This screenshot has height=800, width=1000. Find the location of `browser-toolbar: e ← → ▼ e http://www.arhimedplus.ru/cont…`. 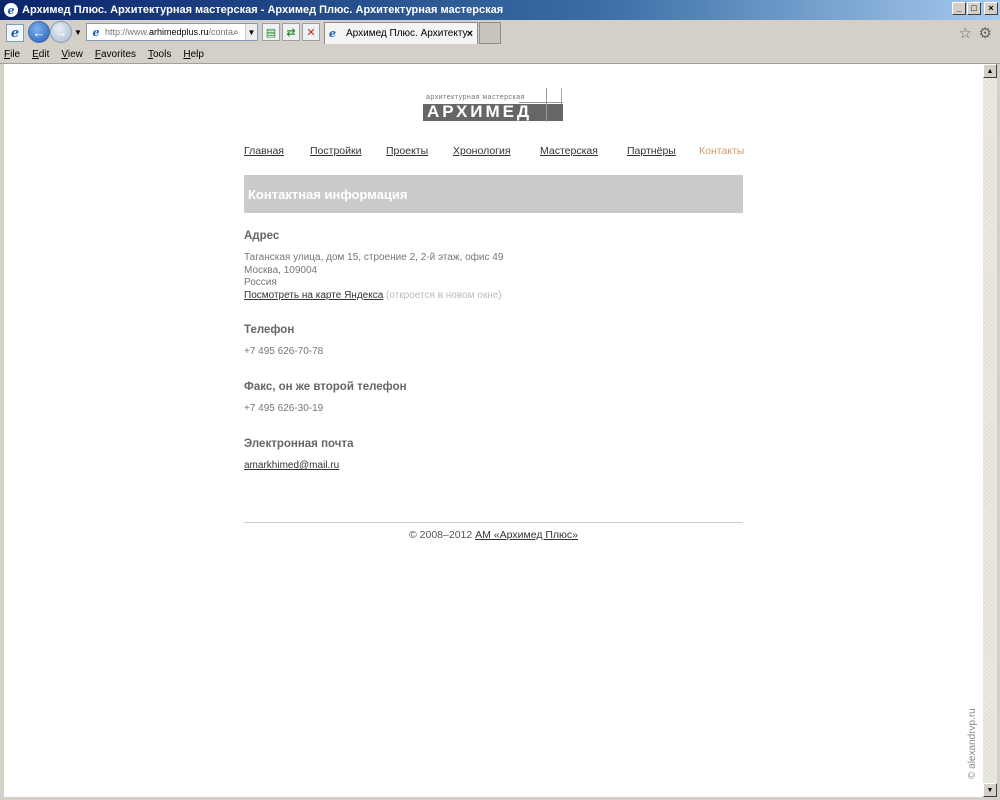

browser-toolbar: e ← → ▼ e http://www.arhimedplus.ru/cont… is located at coordinates (500, 33).